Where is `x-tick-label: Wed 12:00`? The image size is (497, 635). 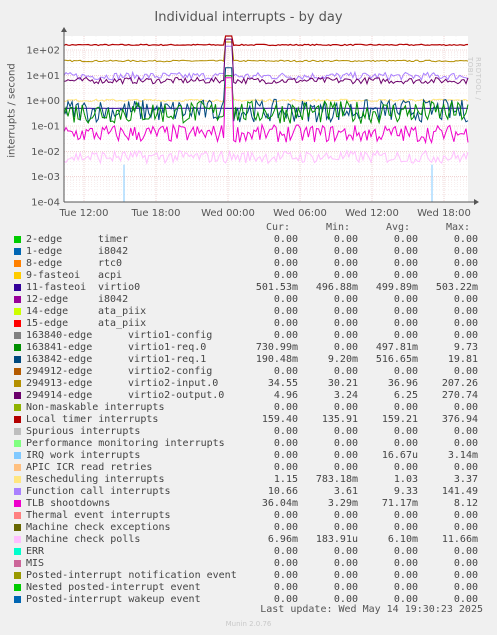
x-tick-label: Wed 12:00 is located at coordinates (372, 213).